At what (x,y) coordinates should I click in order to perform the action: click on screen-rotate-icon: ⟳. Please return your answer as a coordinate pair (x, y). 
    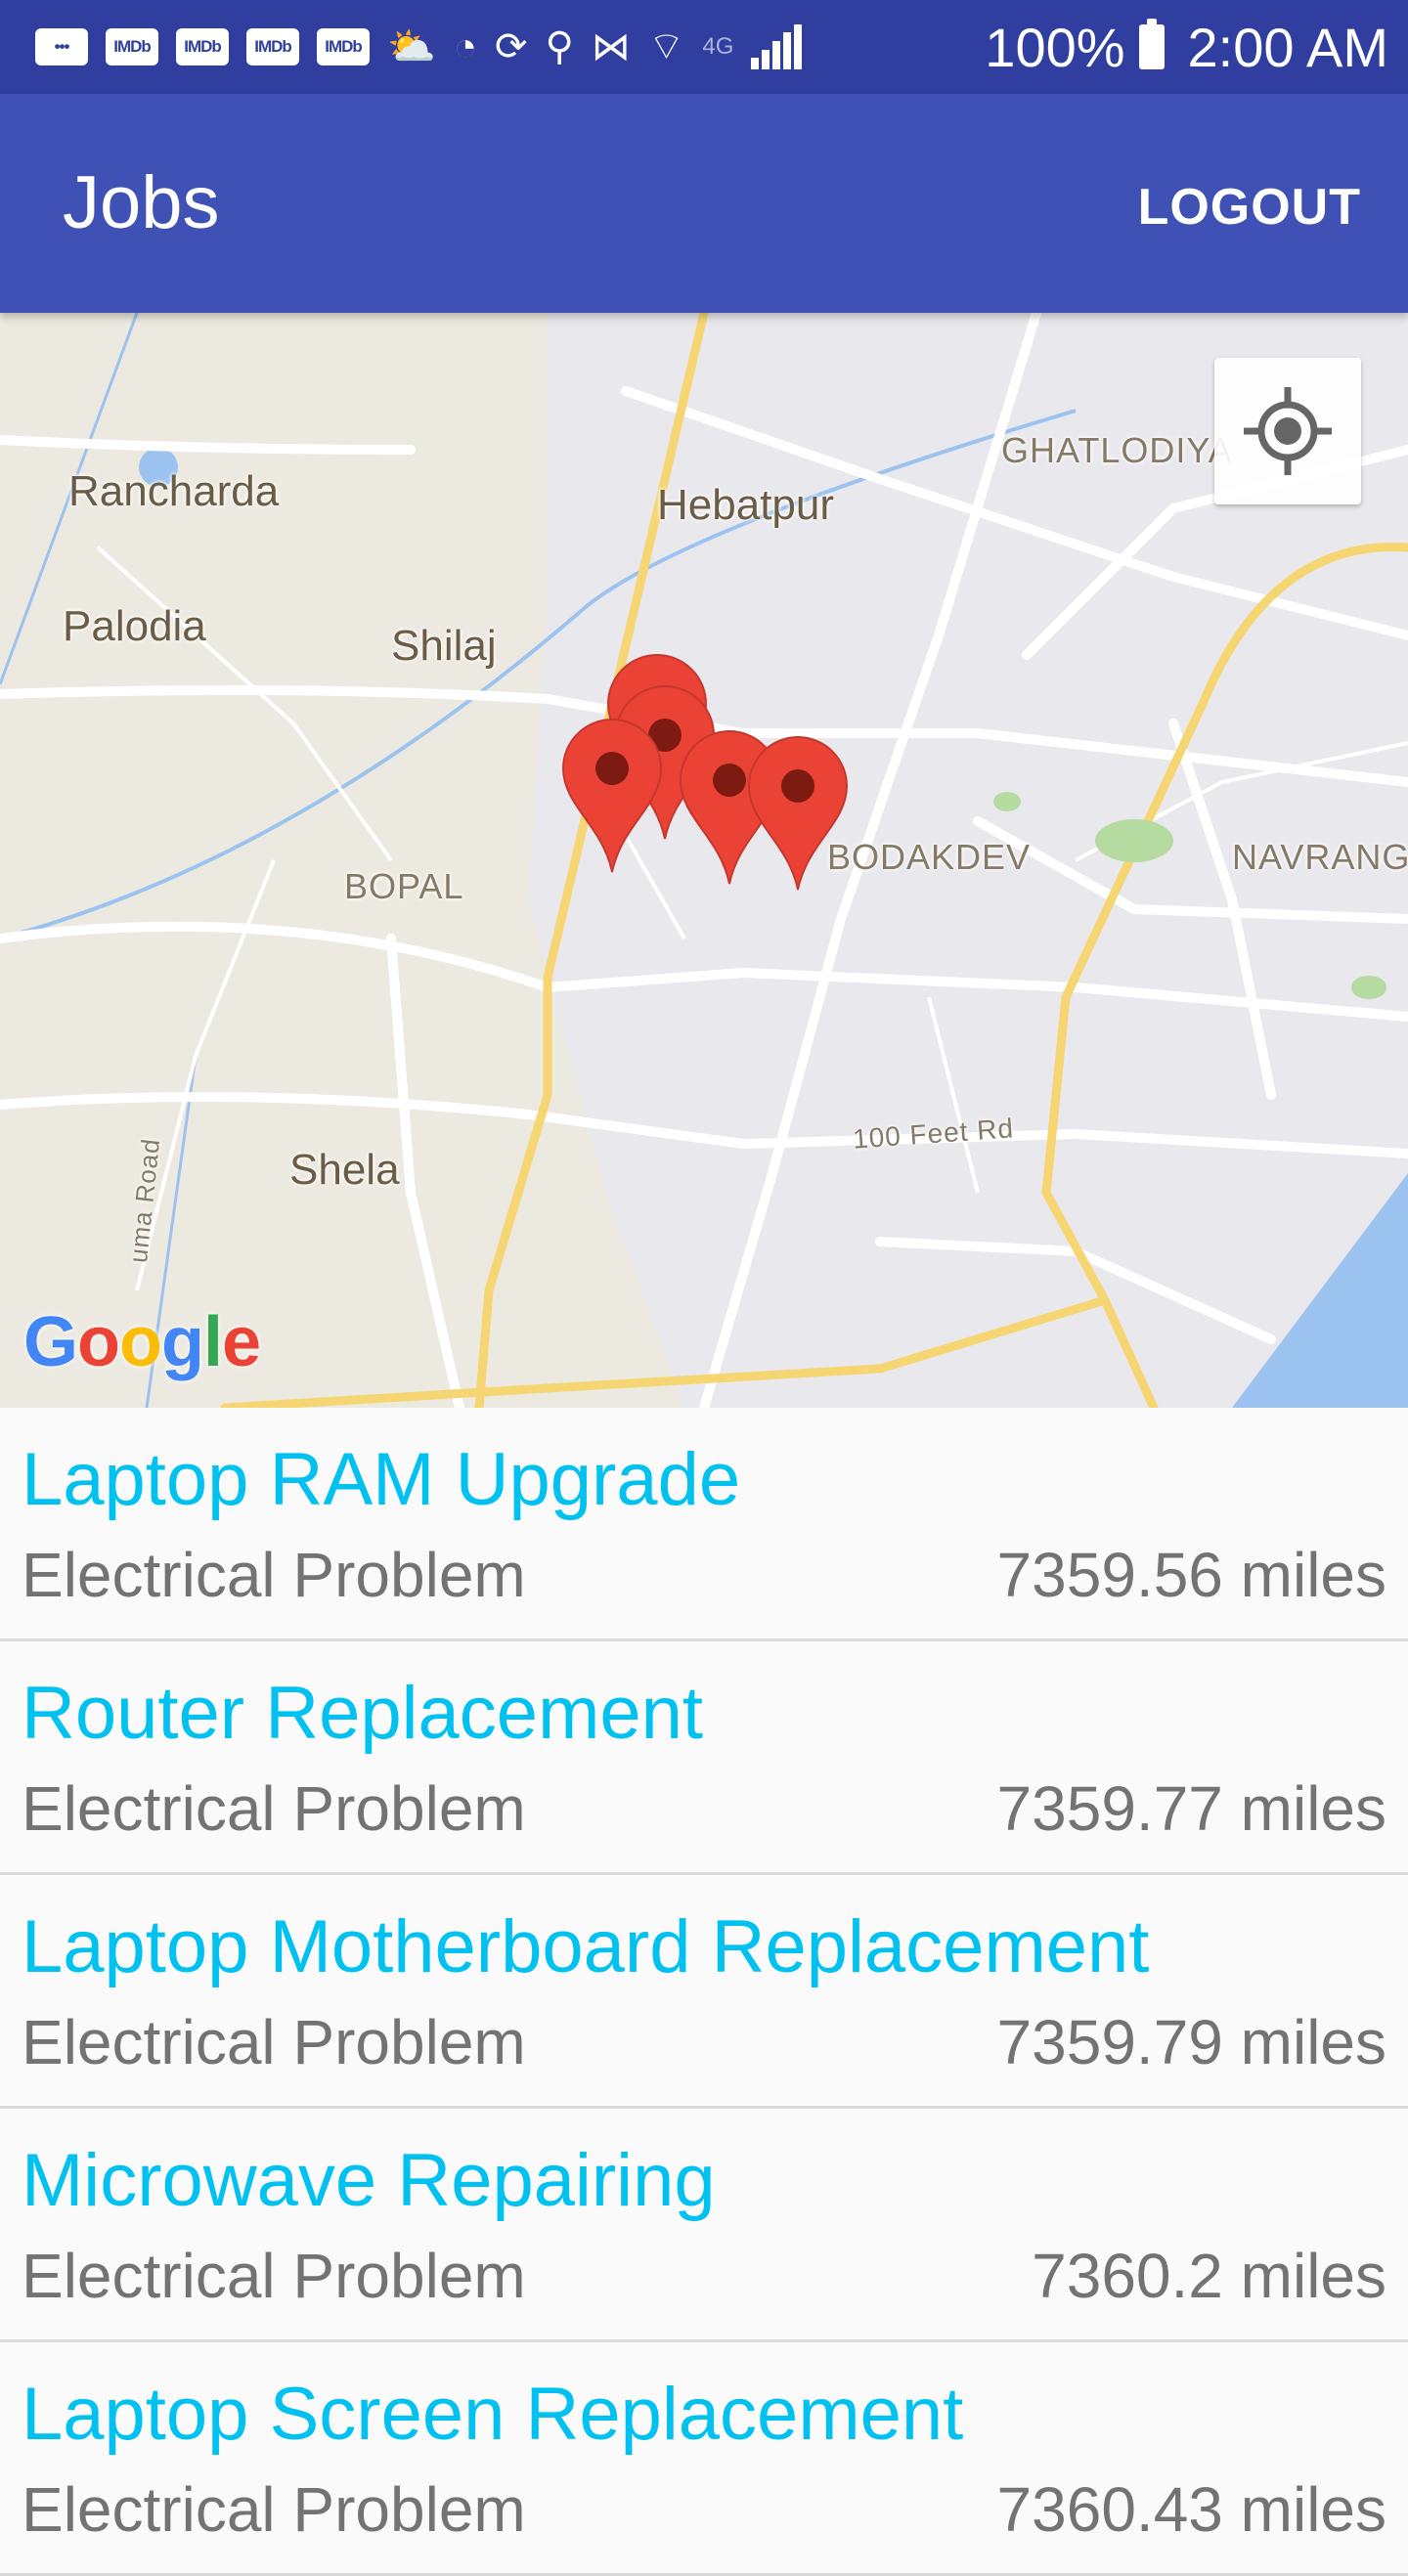
    Looking at the image, I should click on (511, 46).